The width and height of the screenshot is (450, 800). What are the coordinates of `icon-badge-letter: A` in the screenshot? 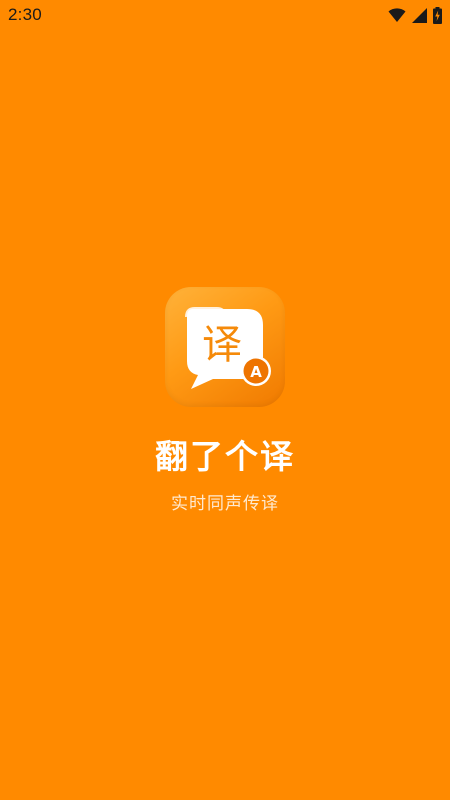 It's located at (256, 372).